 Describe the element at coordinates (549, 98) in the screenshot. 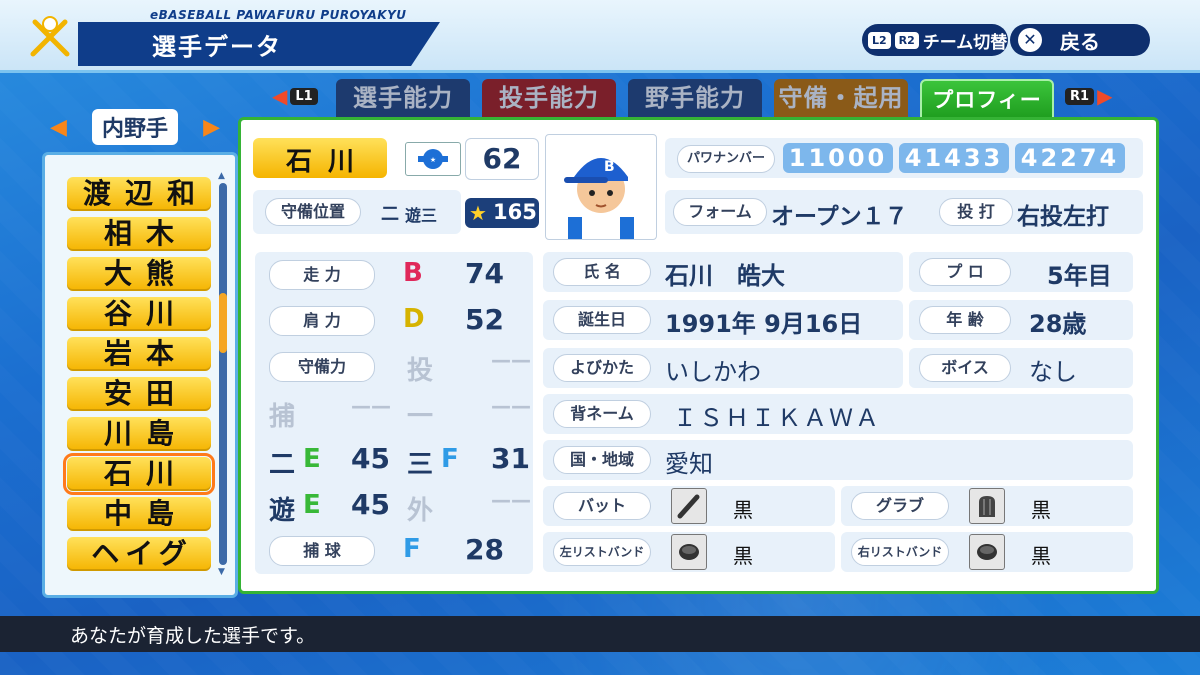

I see `tab-pitcher-abilities: 投手能力` at that location.